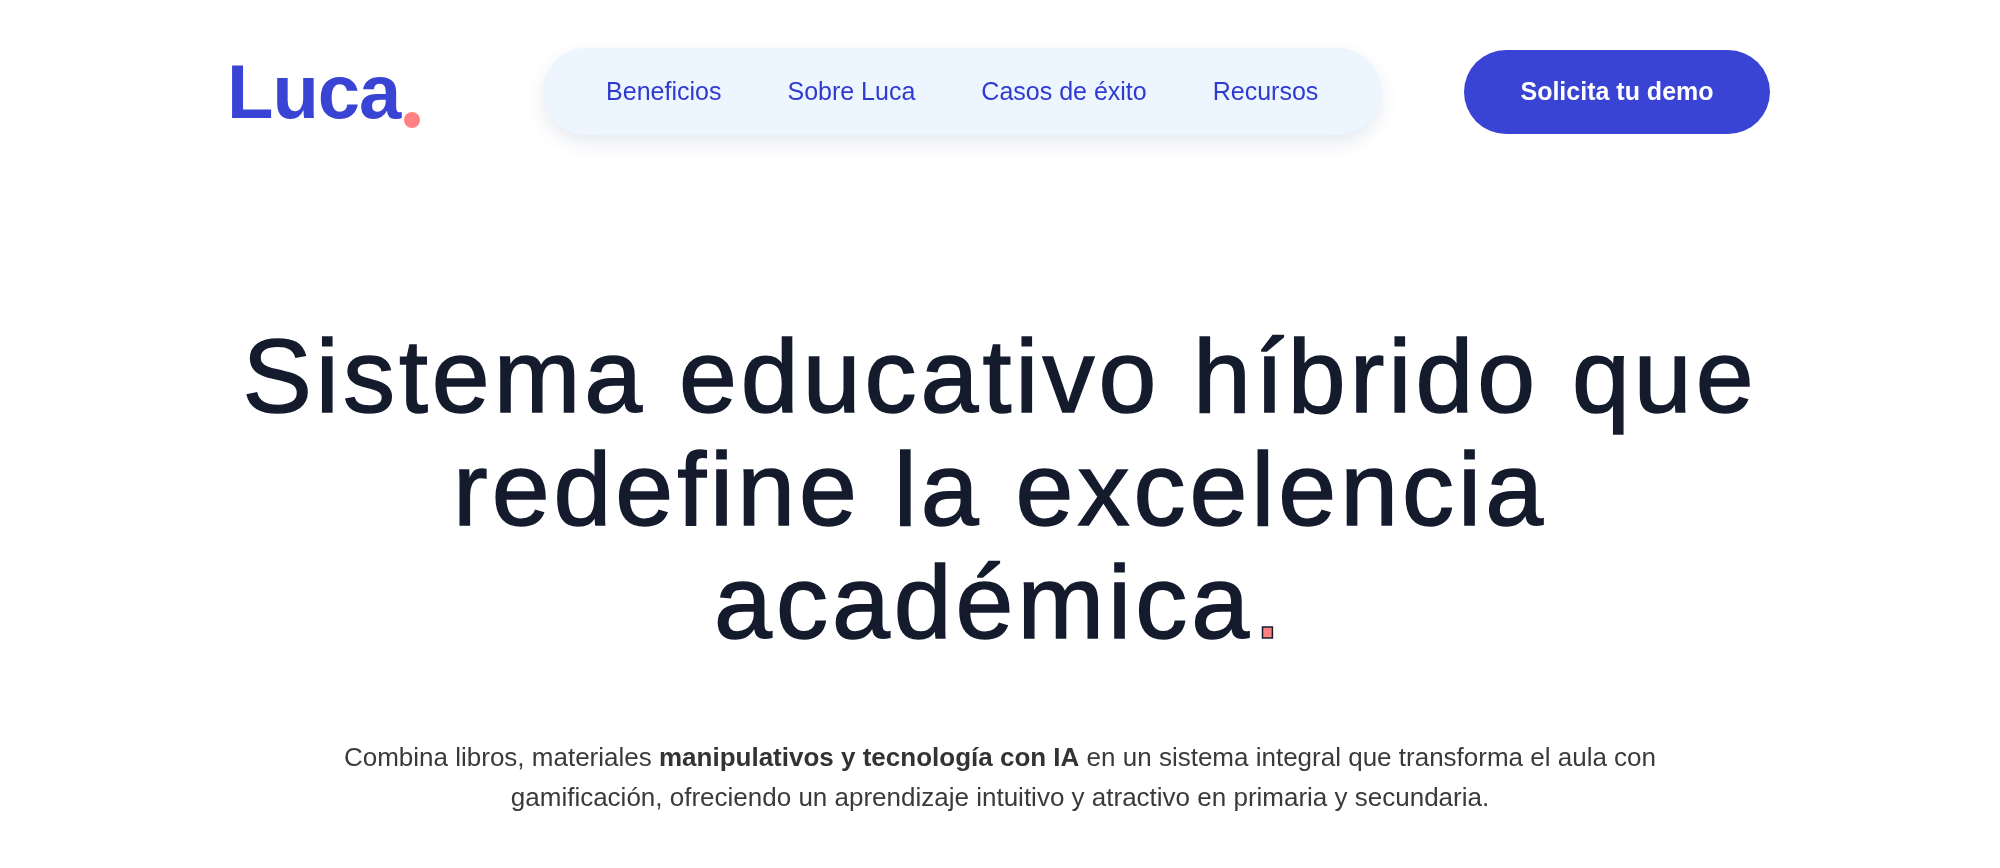 The width and height of the screenshot is (2000, 868). I want to click on nav-link: Casos de éxito, so click(1064, 91).